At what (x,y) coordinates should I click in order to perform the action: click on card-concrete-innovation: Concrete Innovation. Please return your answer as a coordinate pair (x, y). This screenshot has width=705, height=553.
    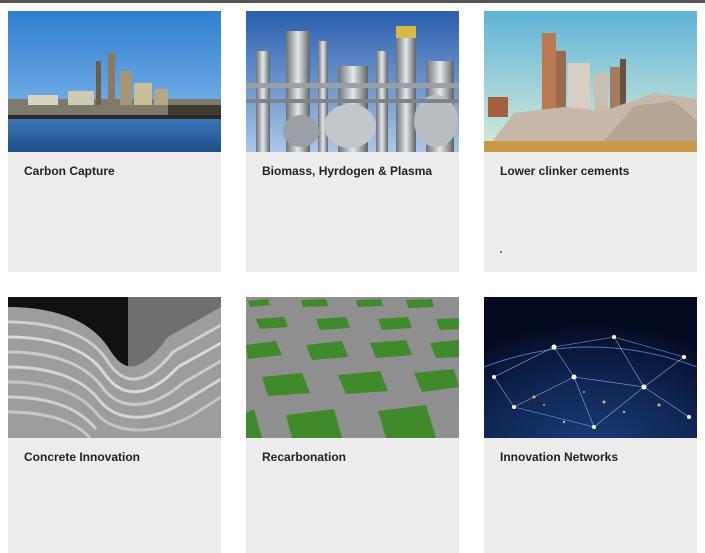
    Looking at the image, I should click on (114, 425).